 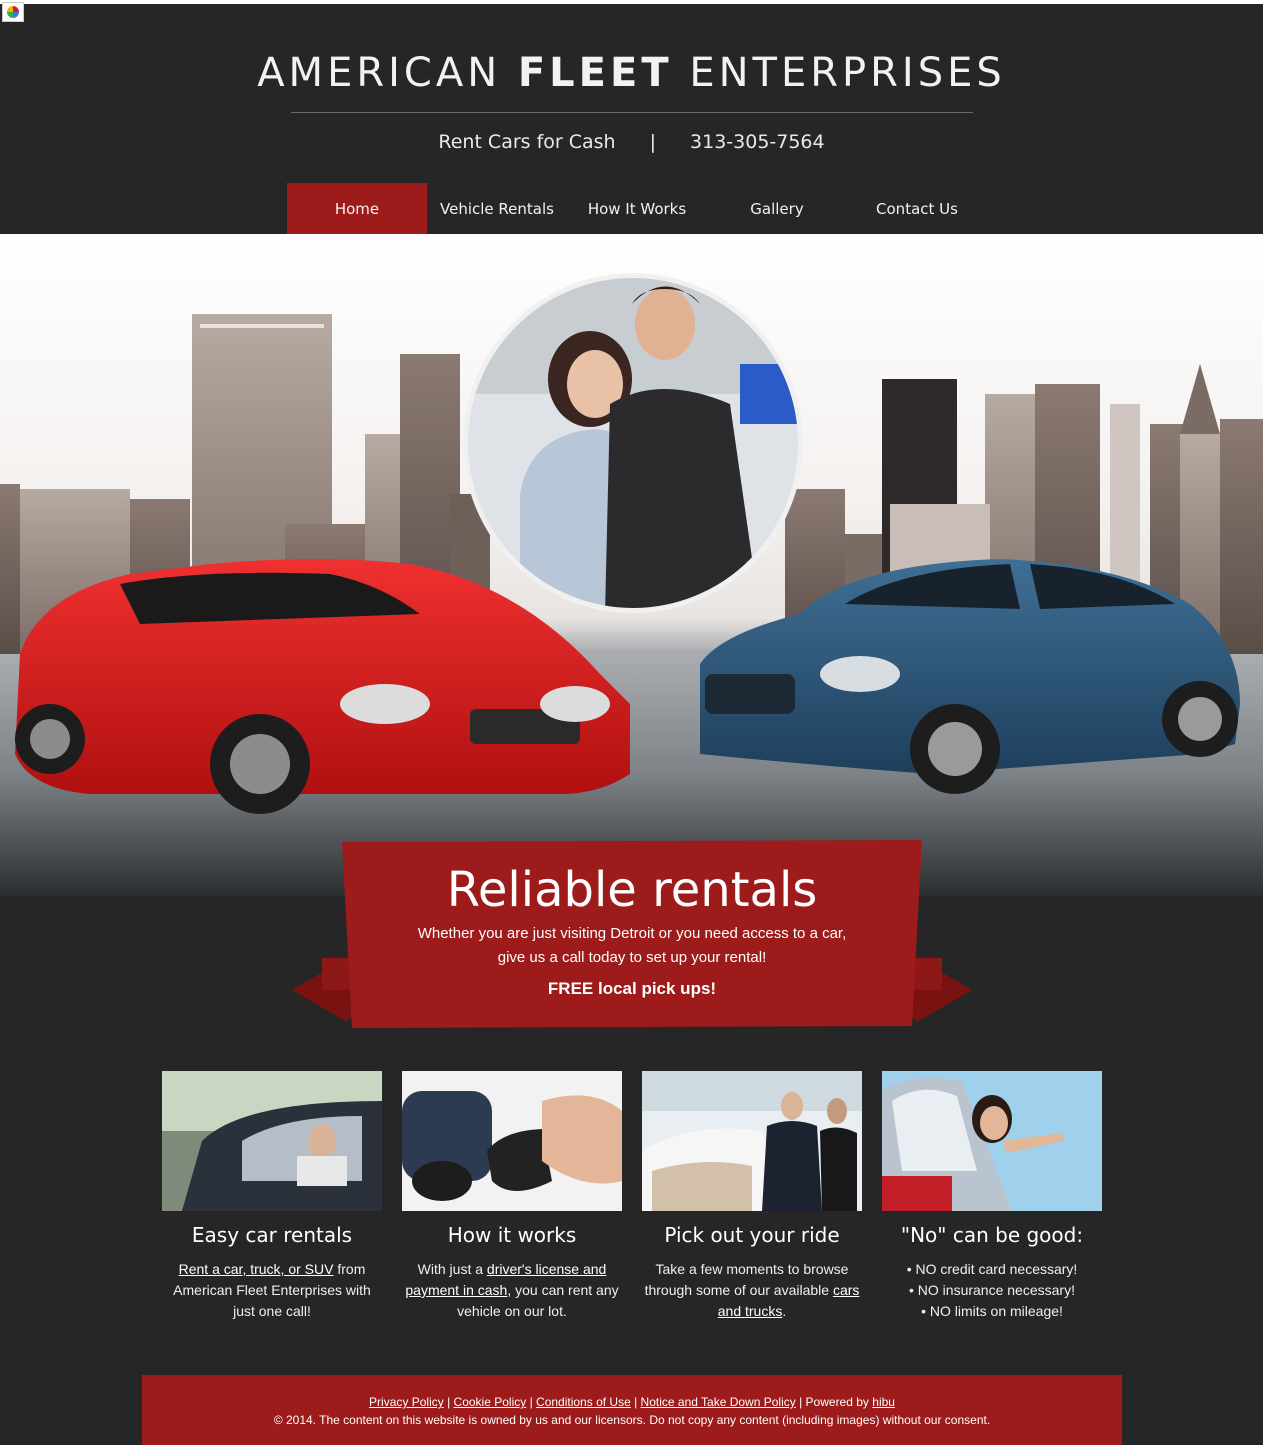 I want to click on site-title-part: AMERICAN, so click(x=387, y=73).